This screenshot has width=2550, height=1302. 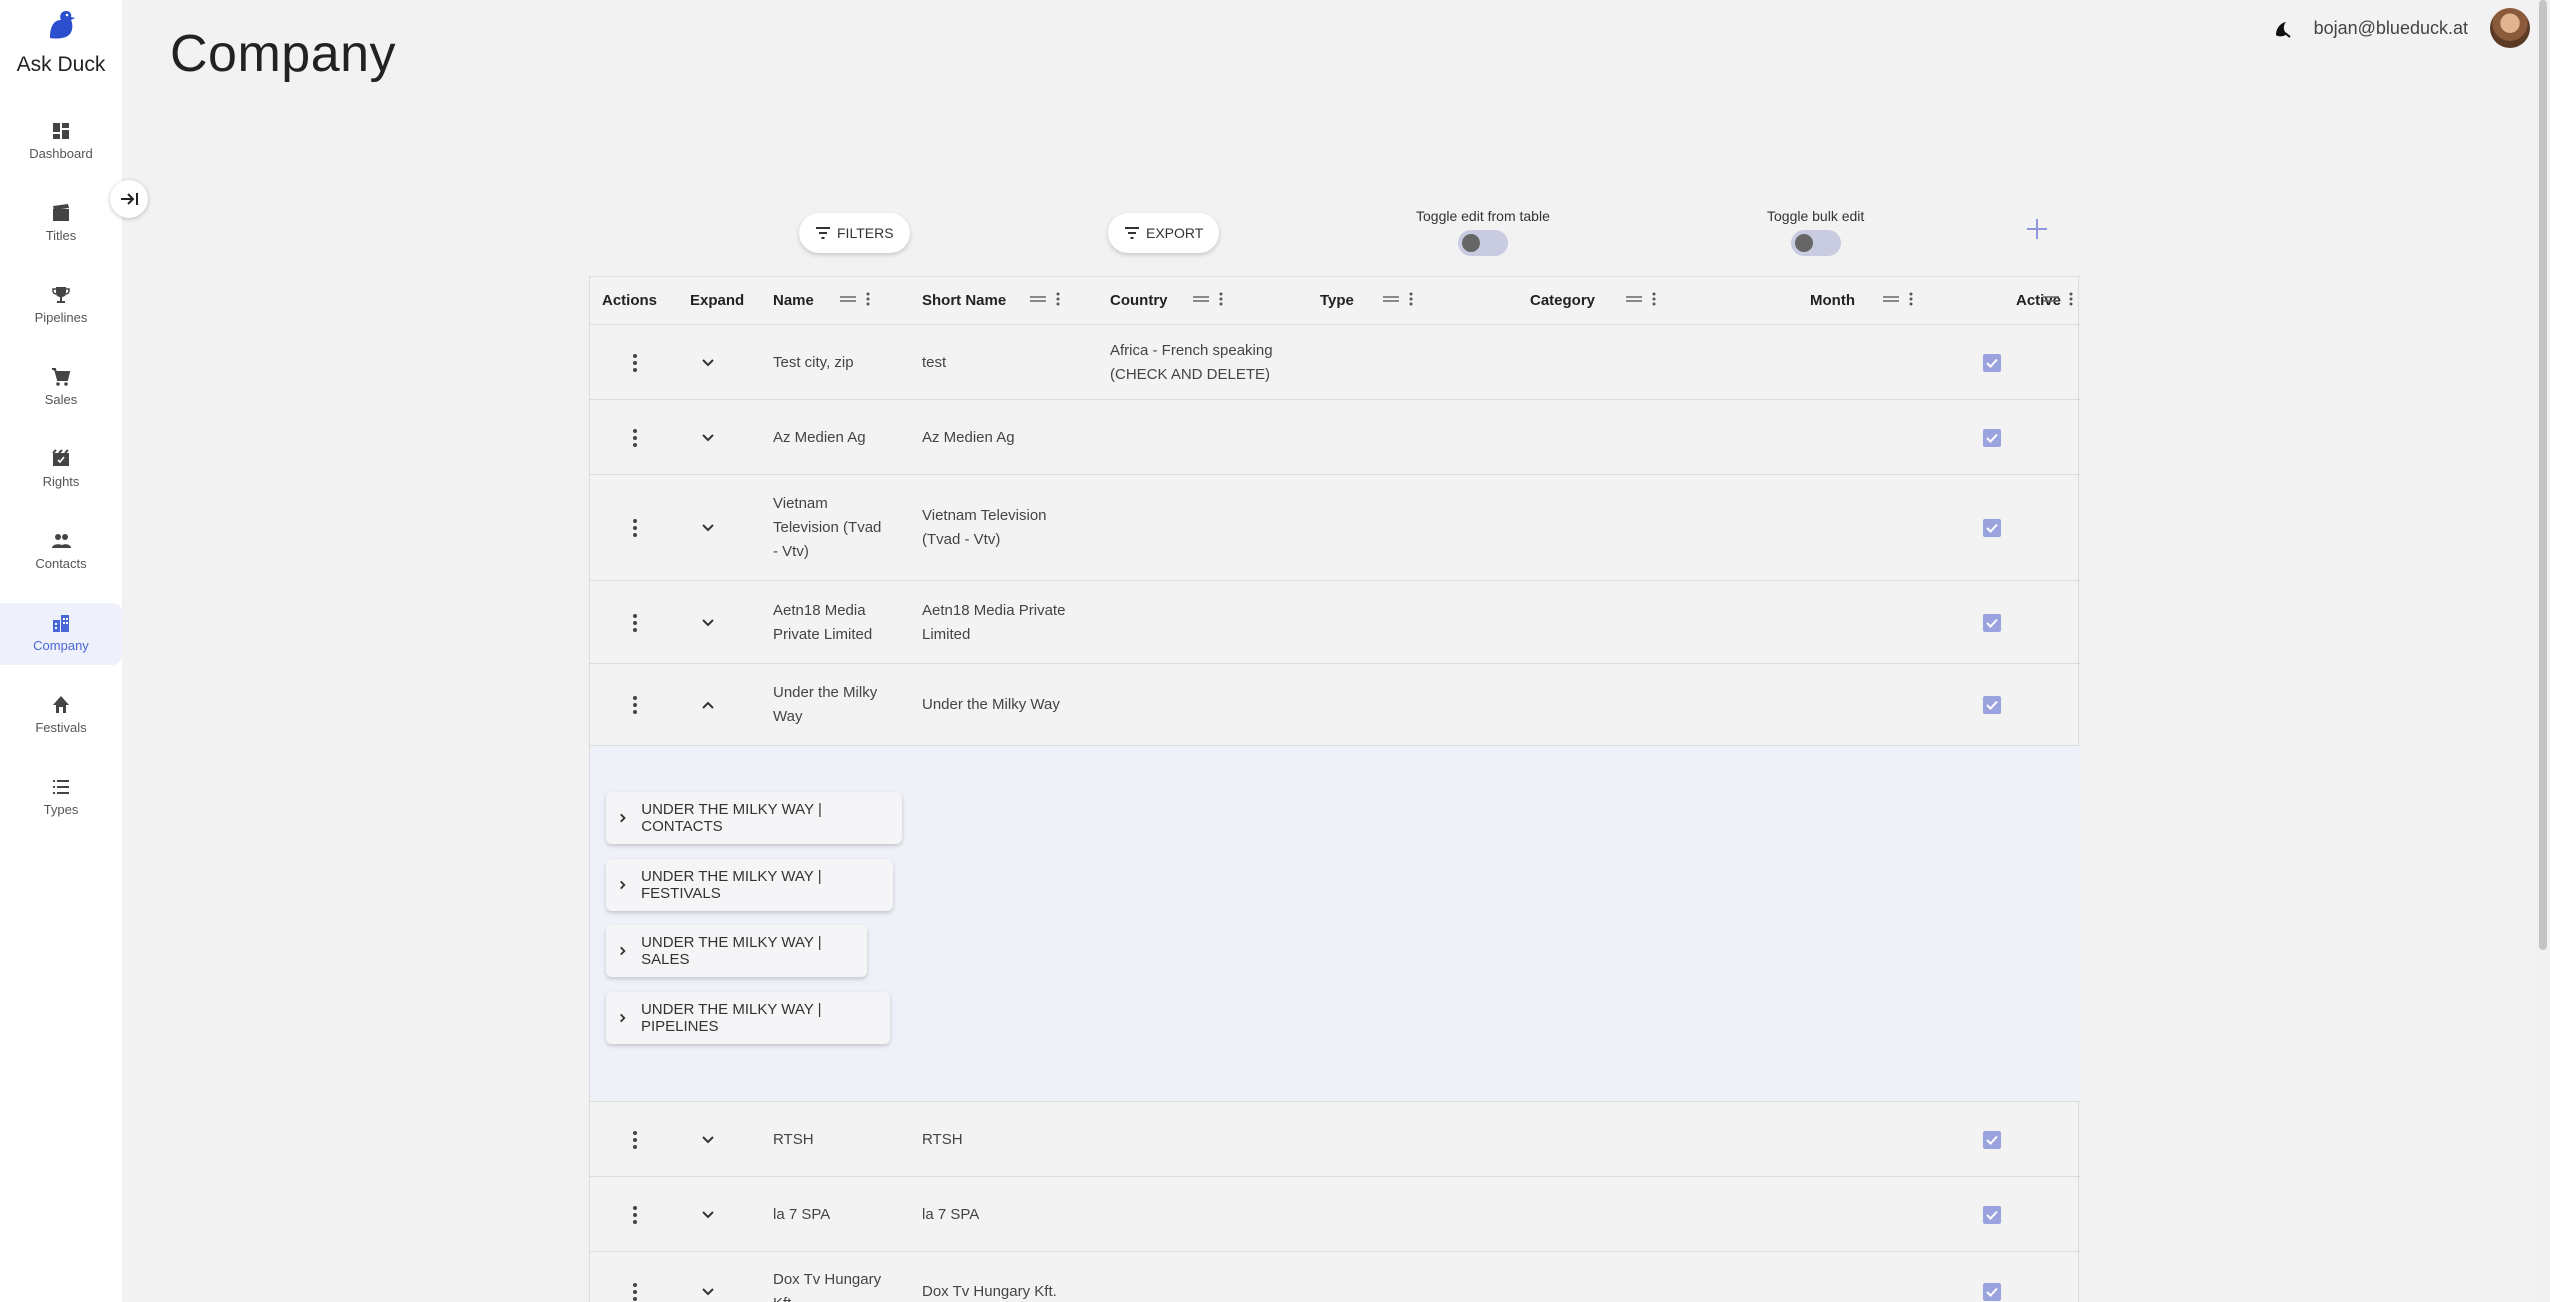 I want to click on column-tools-country, so click(x=1208, y=299).